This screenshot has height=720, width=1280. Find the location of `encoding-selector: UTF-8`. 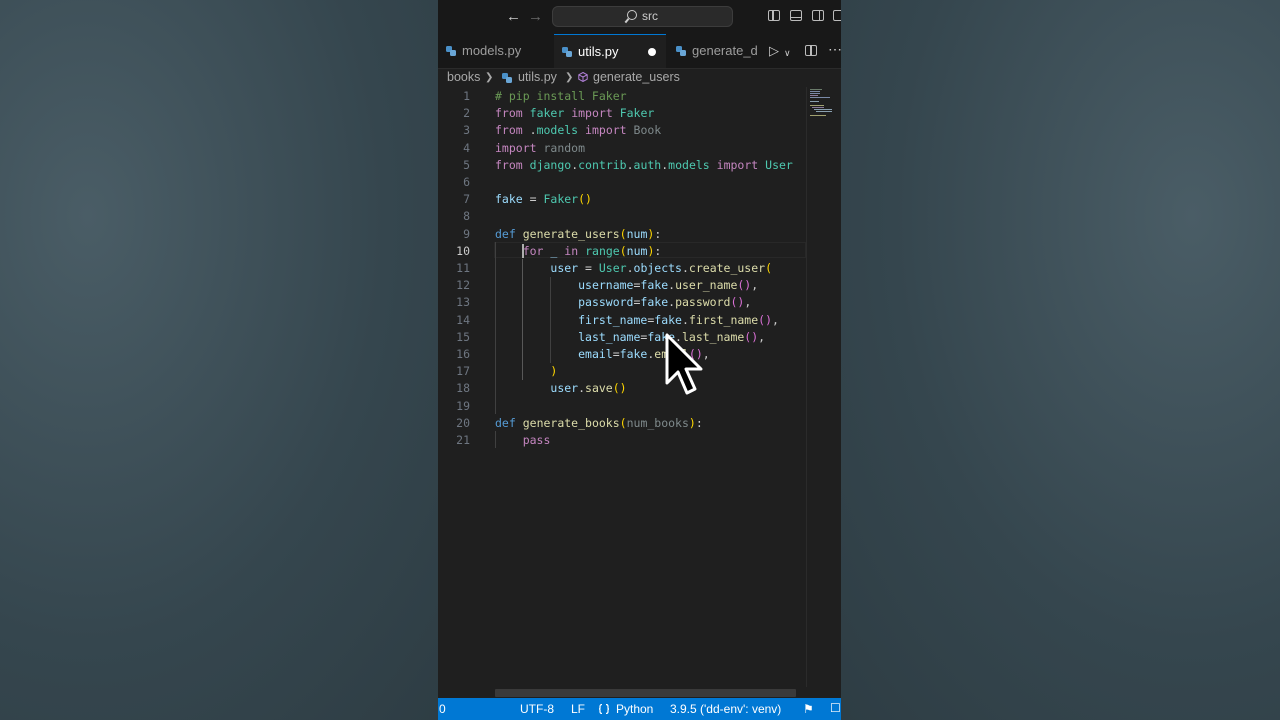

encoding-selector: UTF-8 is located at coordinates (537, 709).